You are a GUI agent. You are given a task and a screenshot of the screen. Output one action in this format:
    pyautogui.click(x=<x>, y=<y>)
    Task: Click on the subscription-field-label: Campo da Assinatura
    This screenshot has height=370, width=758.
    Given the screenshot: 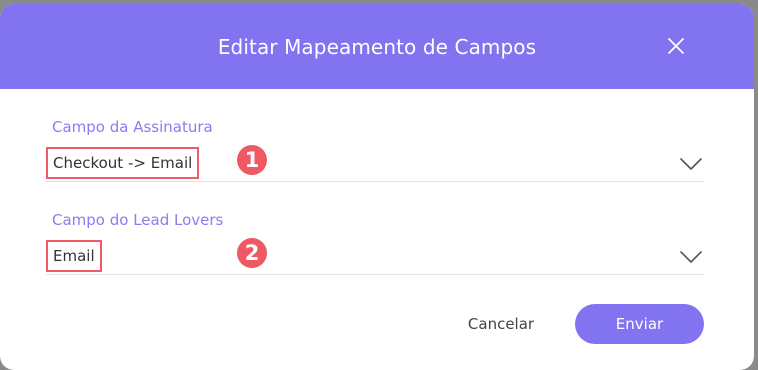 What is the action you would take?
    pyautogui.click(x=132, y=127)
    